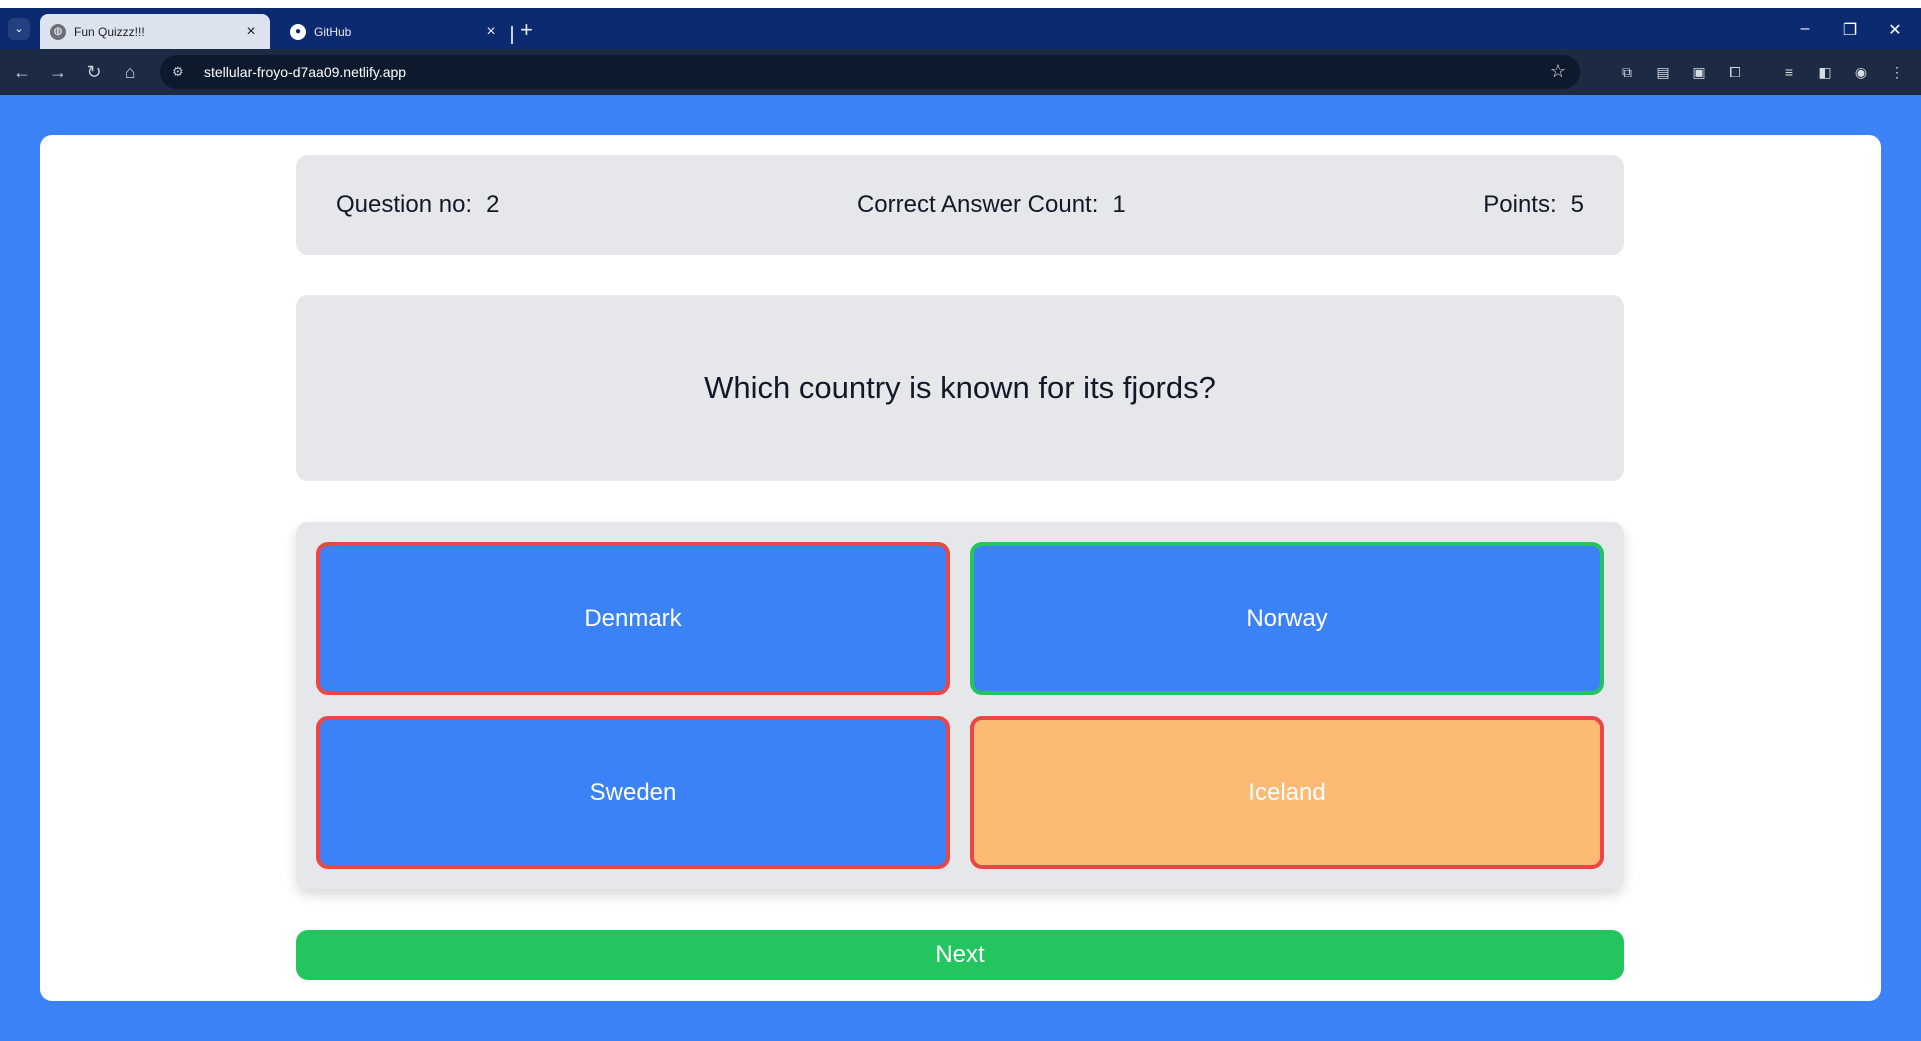 Image resolution: width=1921 pixels, height=1041 pixels. Describe the element at coordinates (493, 204) in the screenshot. I see `question-number-value: 2` at that location.